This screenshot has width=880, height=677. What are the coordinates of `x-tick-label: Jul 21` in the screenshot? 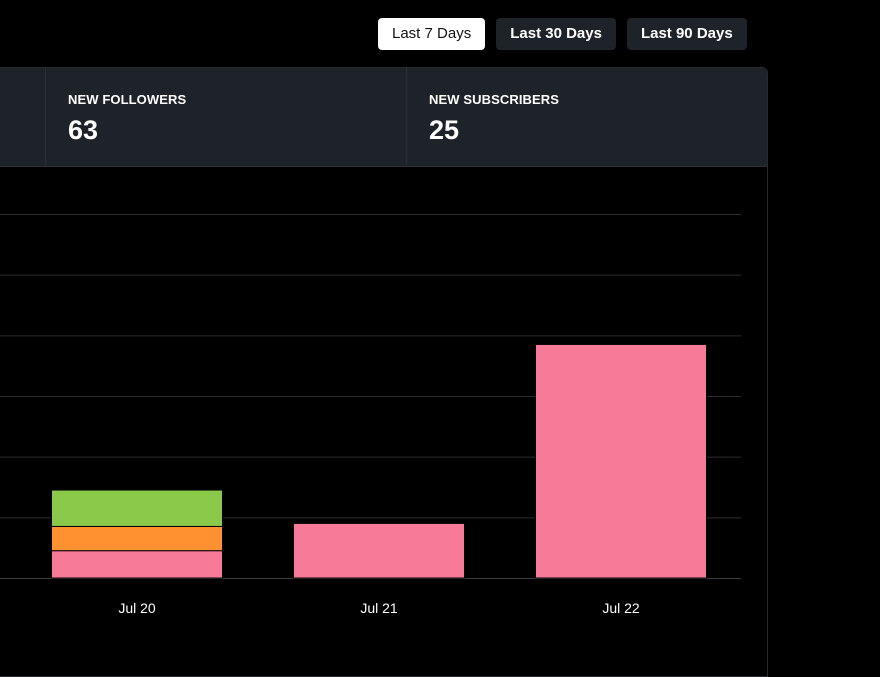 It's located at (379, 608).